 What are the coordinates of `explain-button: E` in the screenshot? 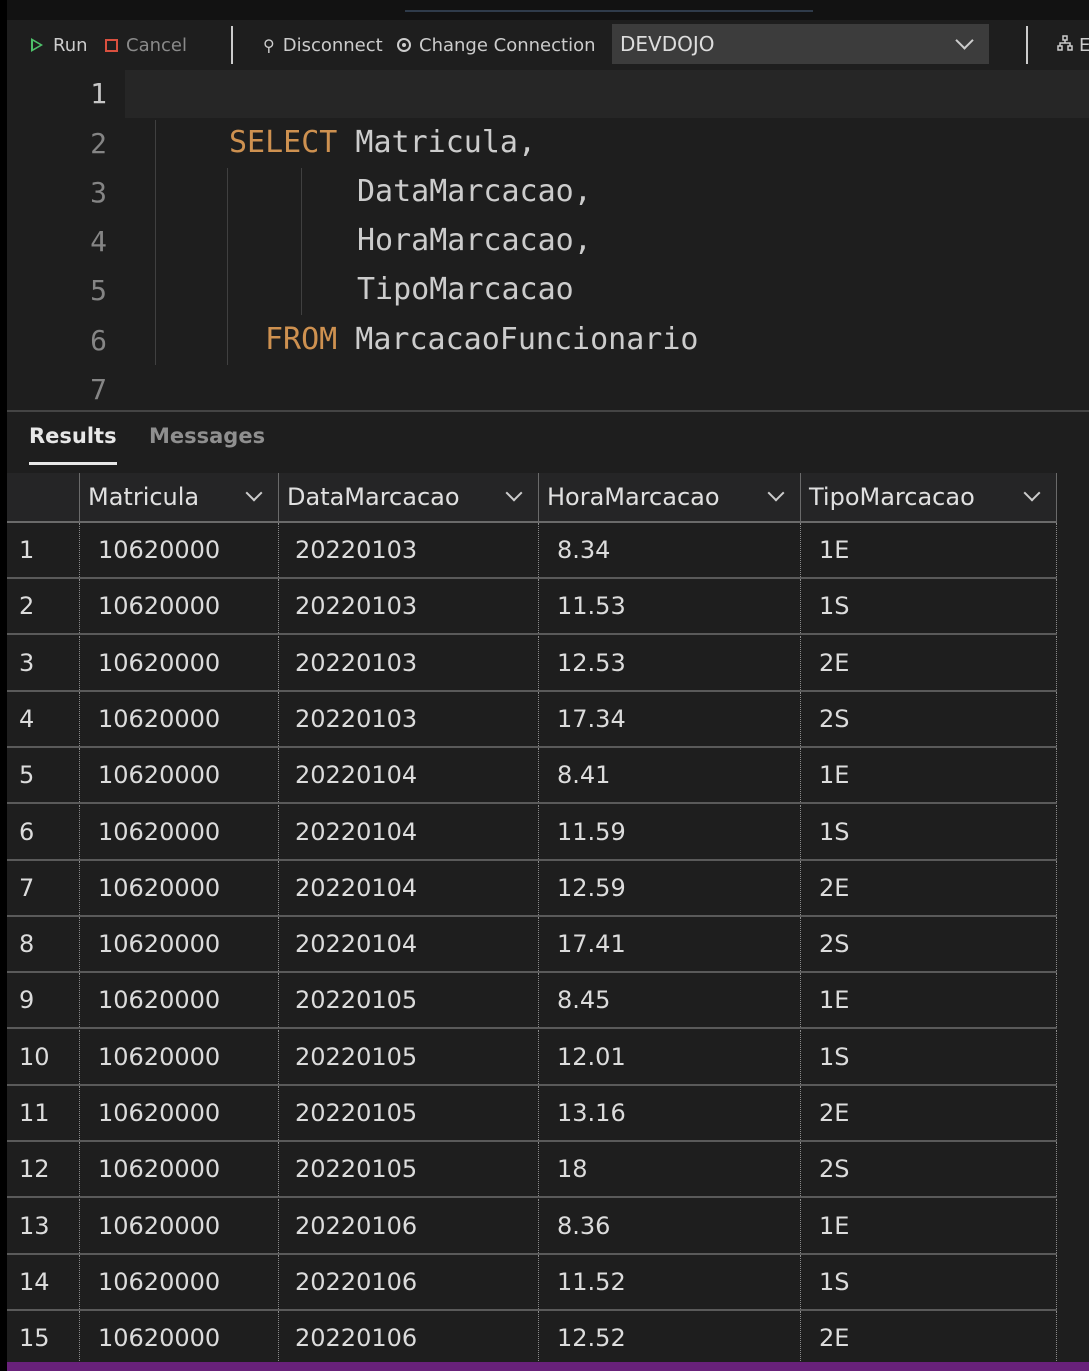 It's located at (1073, 45).